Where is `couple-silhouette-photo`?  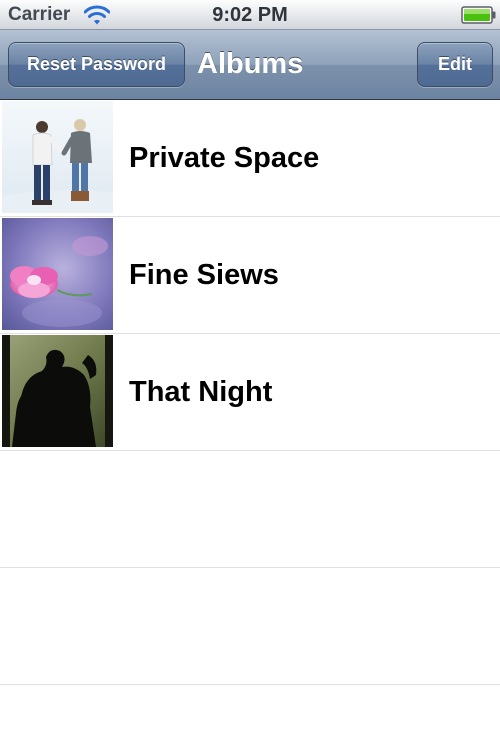
couple-silhouette-photo is located at coordinates (57, 391).